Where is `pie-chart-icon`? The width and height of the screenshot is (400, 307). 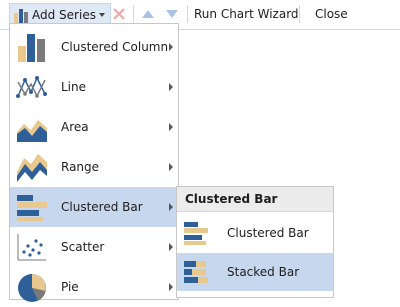 pie-chart-icon is located at coordinates (32, 288).